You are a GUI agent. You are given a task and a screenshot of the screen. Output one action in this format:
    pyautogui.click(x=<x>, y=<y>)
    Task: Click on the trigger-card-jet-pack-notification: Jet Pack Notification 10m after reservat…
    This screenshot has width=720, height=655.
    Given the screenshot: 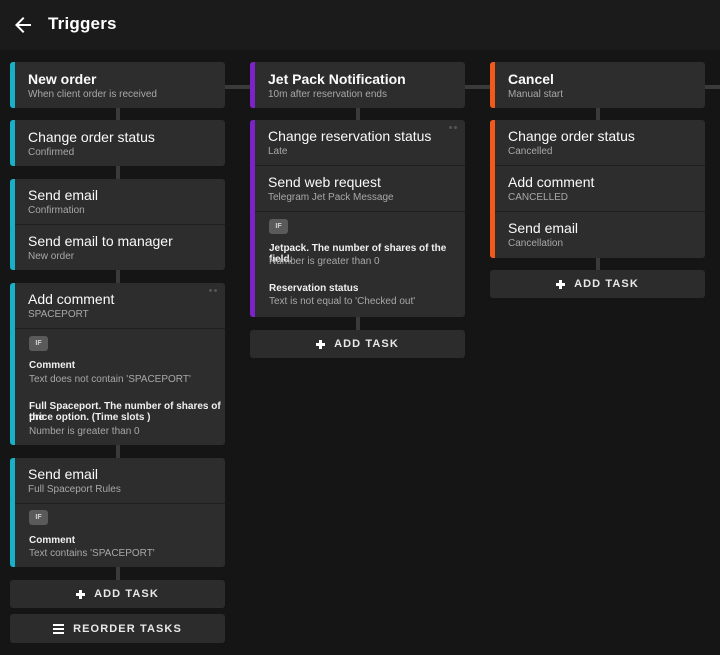 What is the action you would take?
    pyautogui.click(x=357, y=85)
    